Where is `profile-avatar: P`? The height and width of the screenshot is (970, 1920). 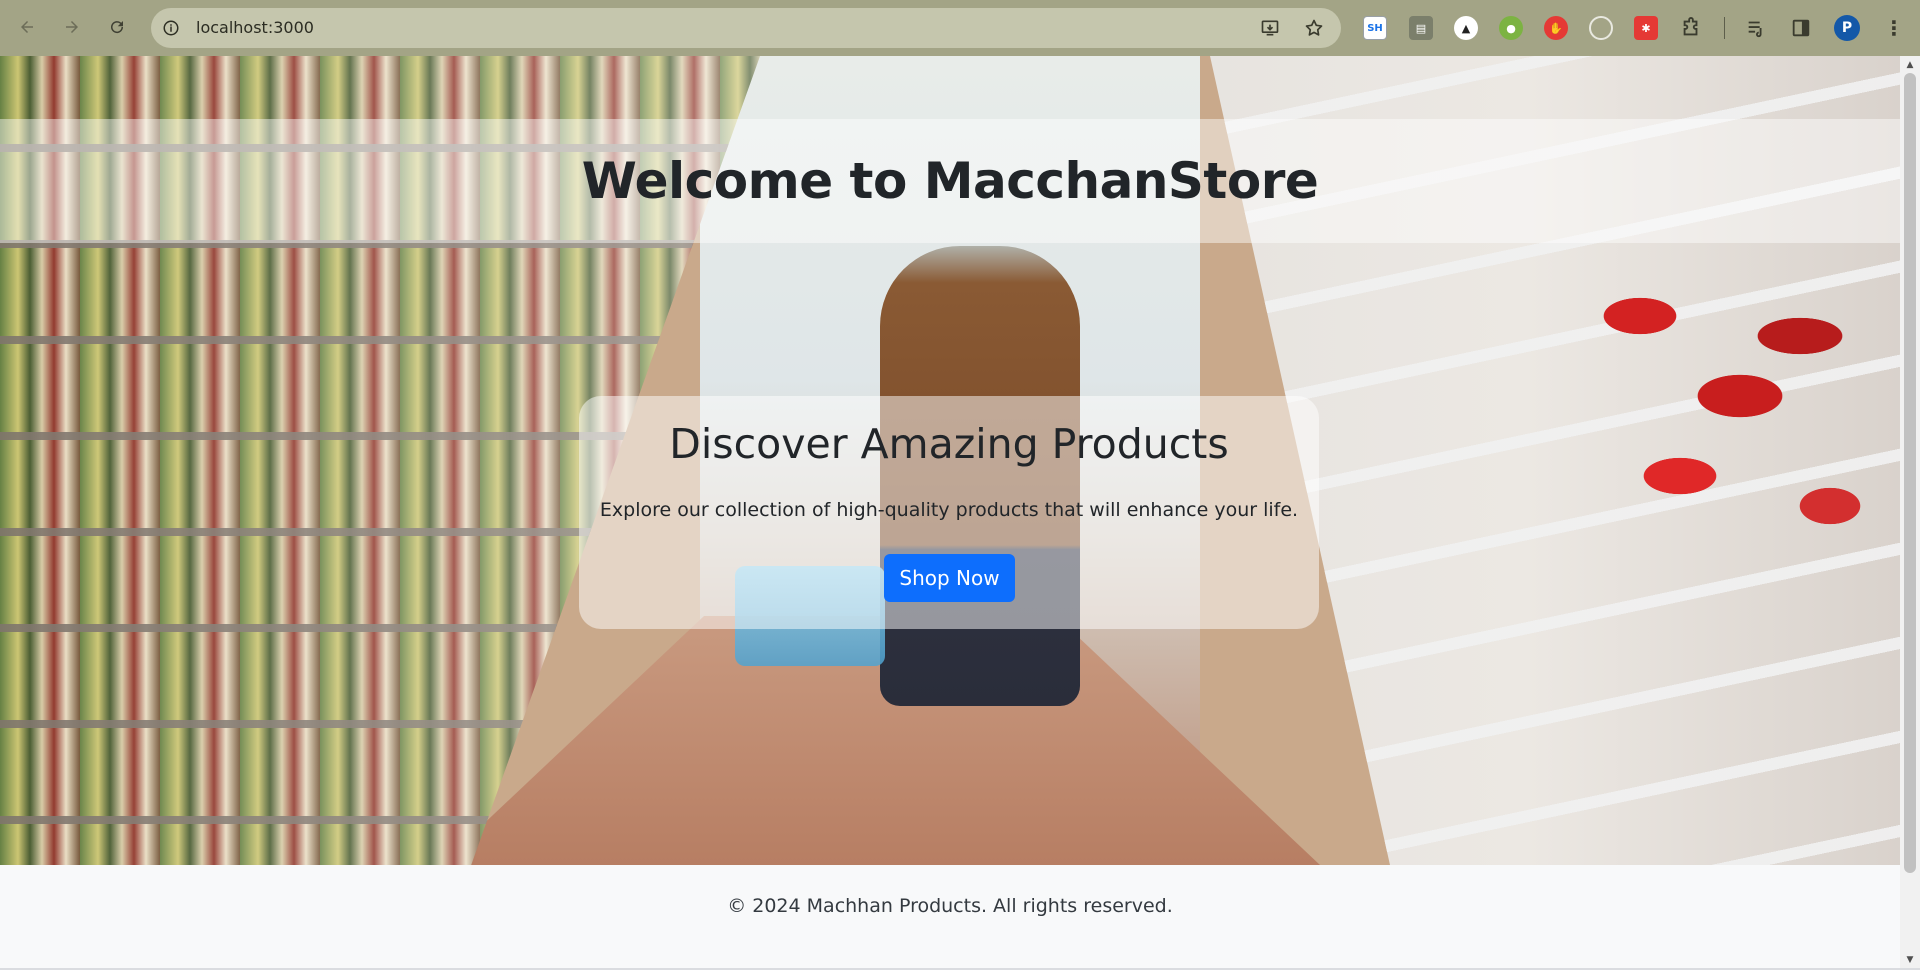
profile-avatar: P is located at coordinates (1847, 28).